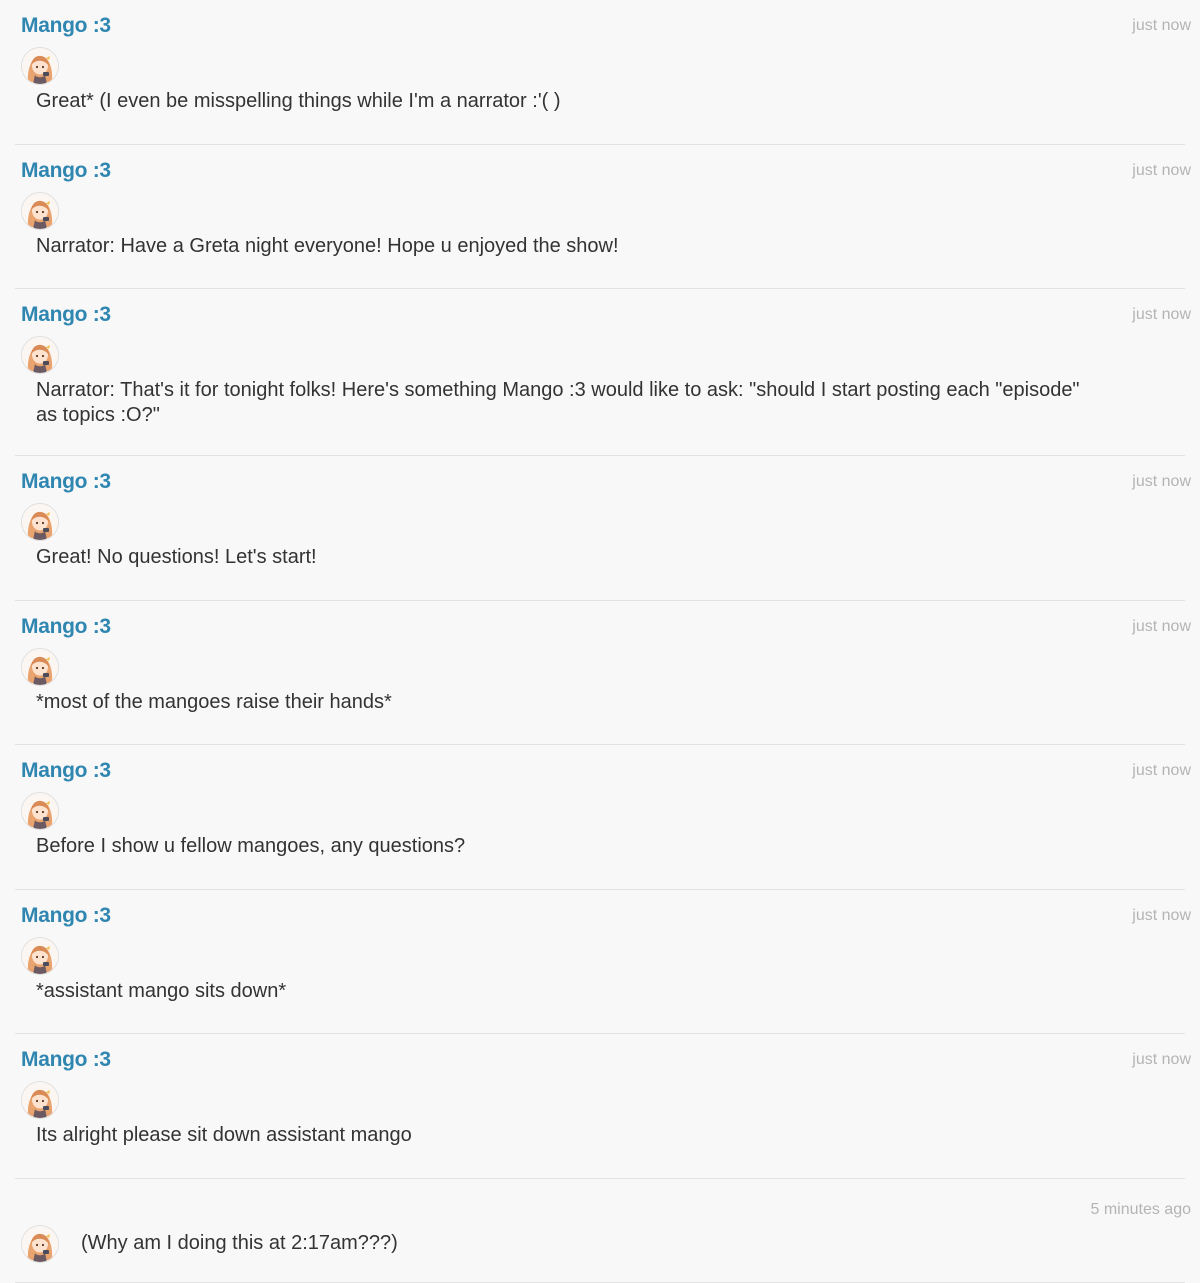  What do you see at coordinates (176, 557) in the screenshot?
I see `post-text: Great! No questions! Let's start!` at bounding box center [176, 557].